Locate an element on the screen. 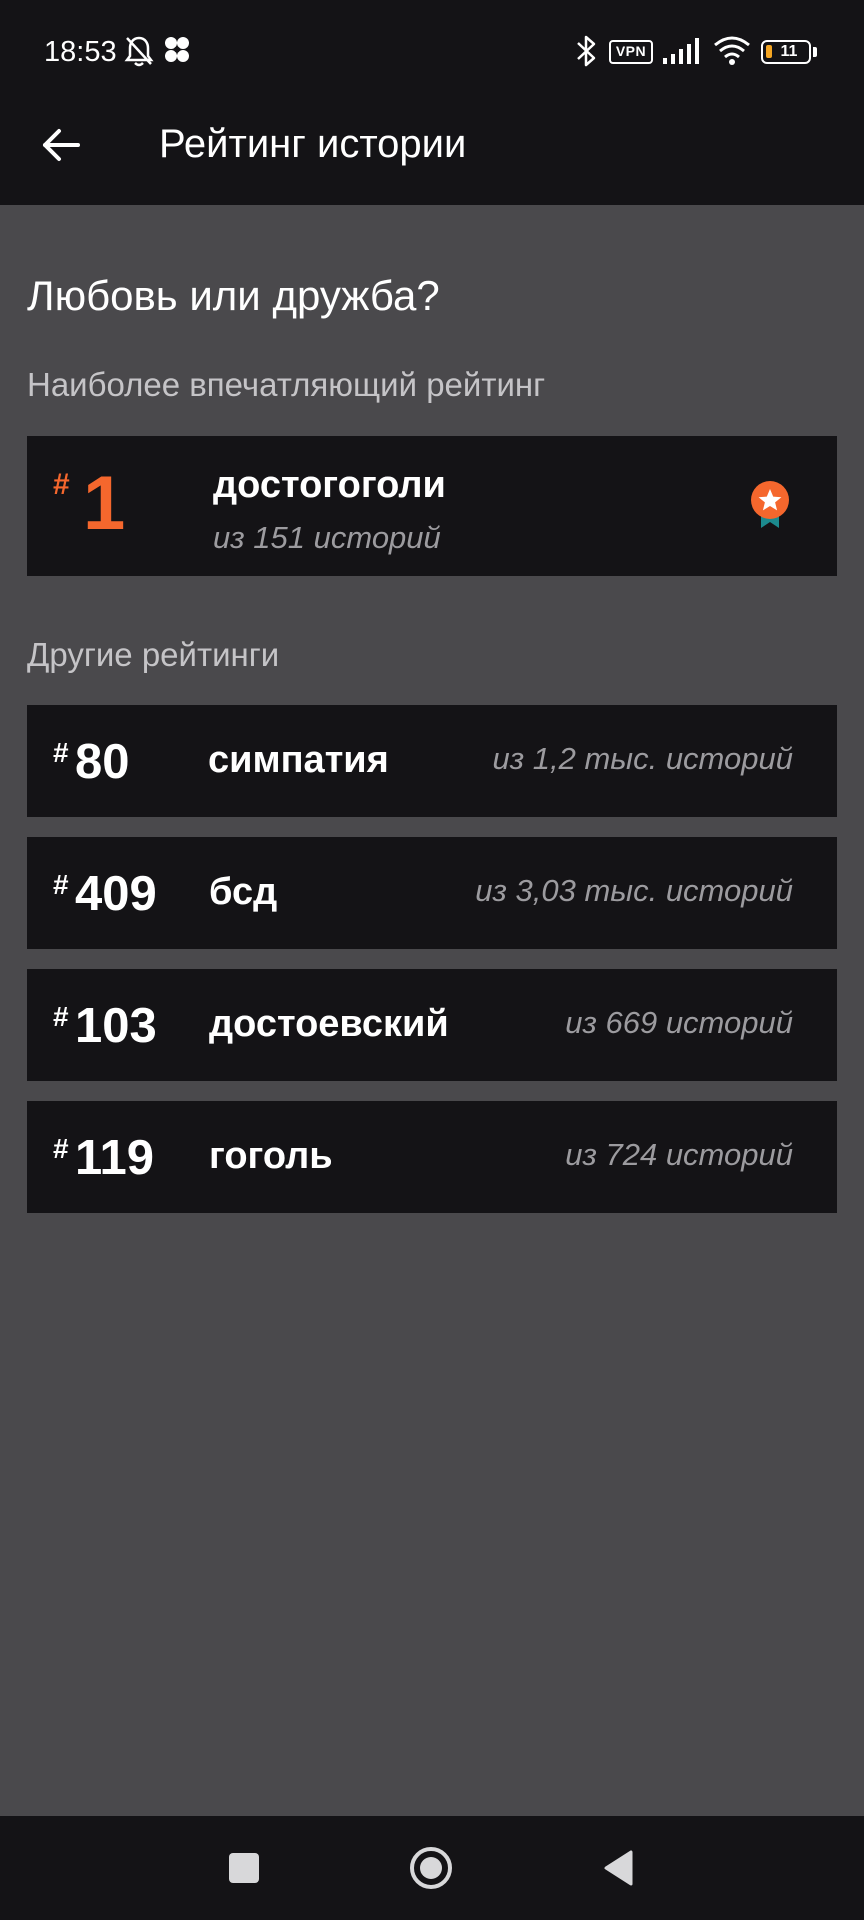  tag-name: достоевский is located at coordinates (329, 1024).